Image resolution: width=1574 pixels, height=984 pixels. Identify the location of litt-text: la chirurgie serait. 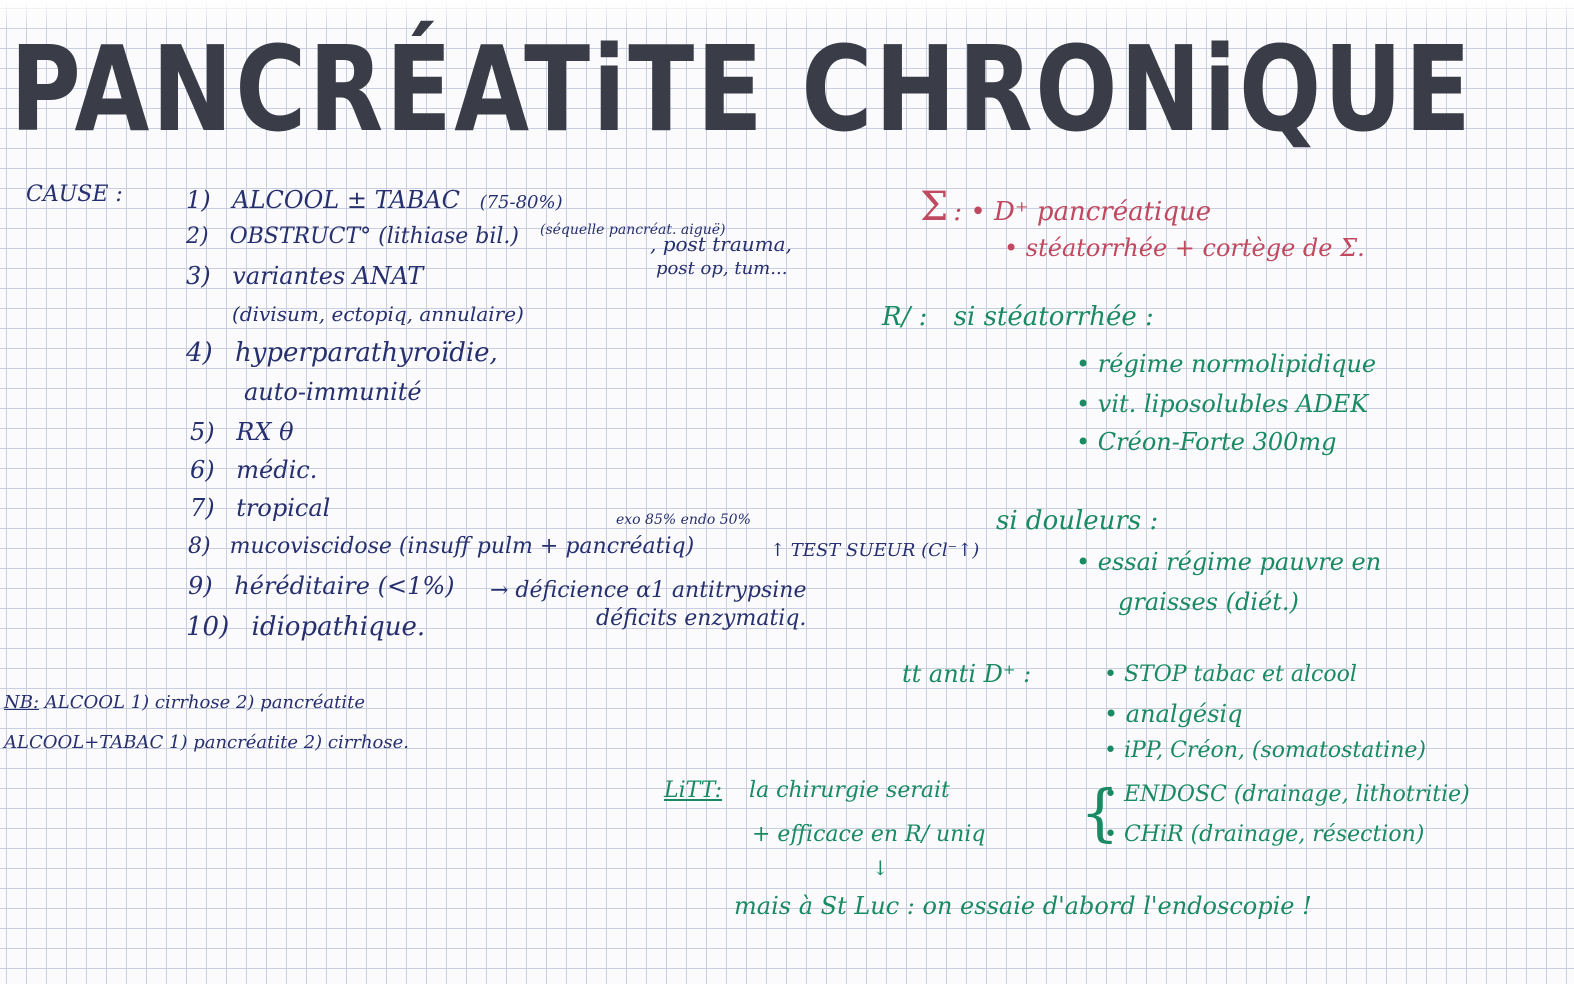
(849, 790).